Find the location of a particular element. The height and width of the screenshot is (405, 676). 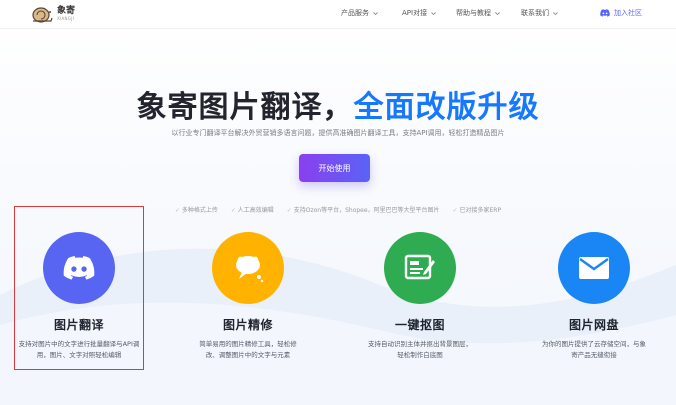

selection-highlight-box is located at coordinates (79, 288).